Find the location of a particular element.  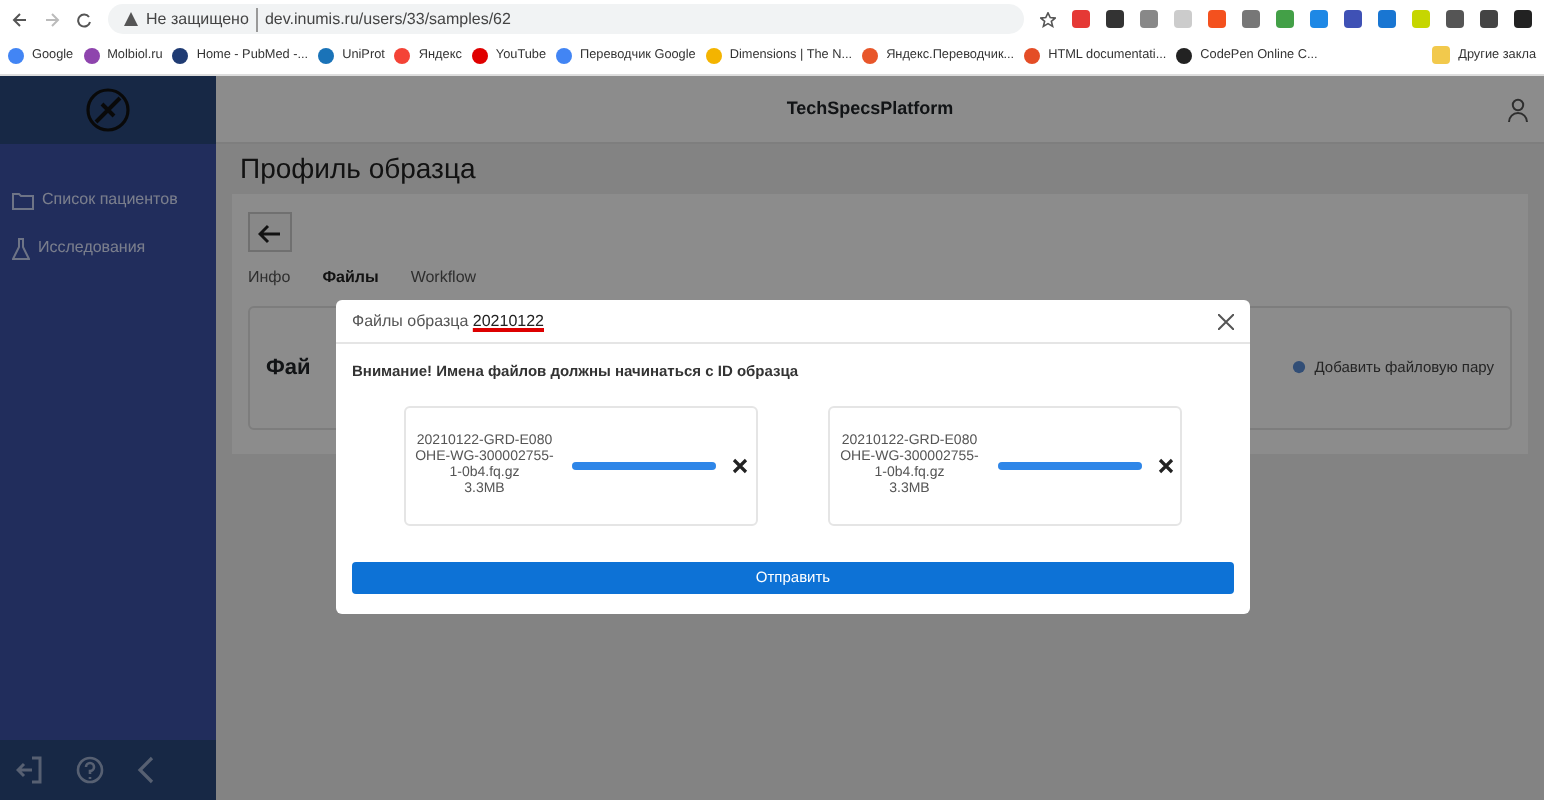

info-icon is located at coordinates (1299, 367).